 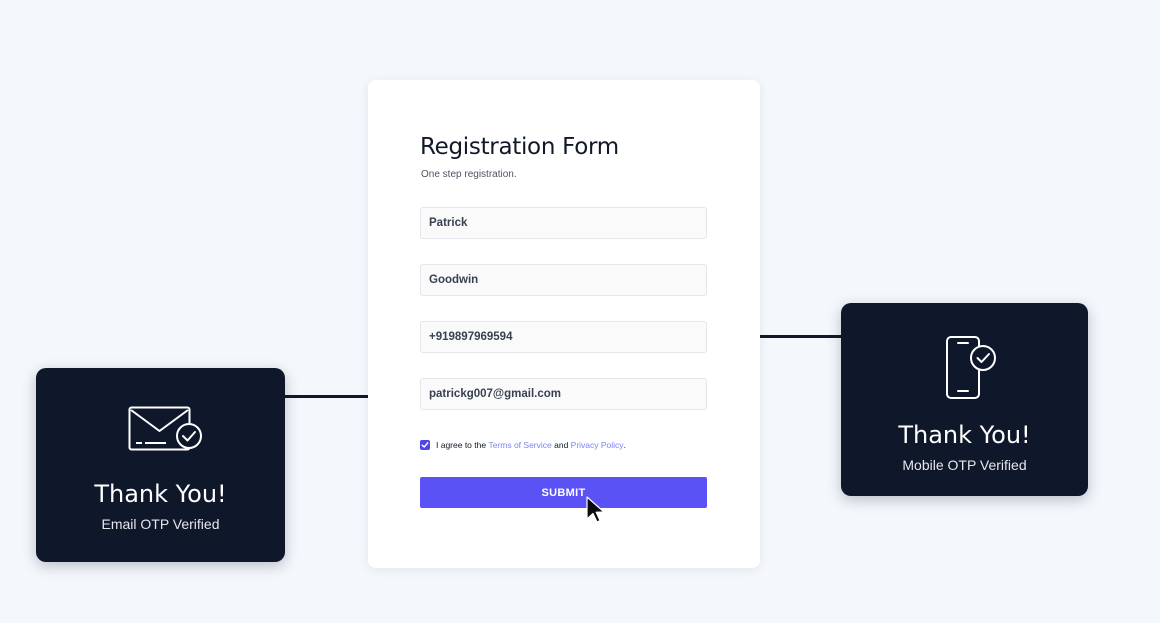 I want to click on check-icon, so click(x=425, y=445).